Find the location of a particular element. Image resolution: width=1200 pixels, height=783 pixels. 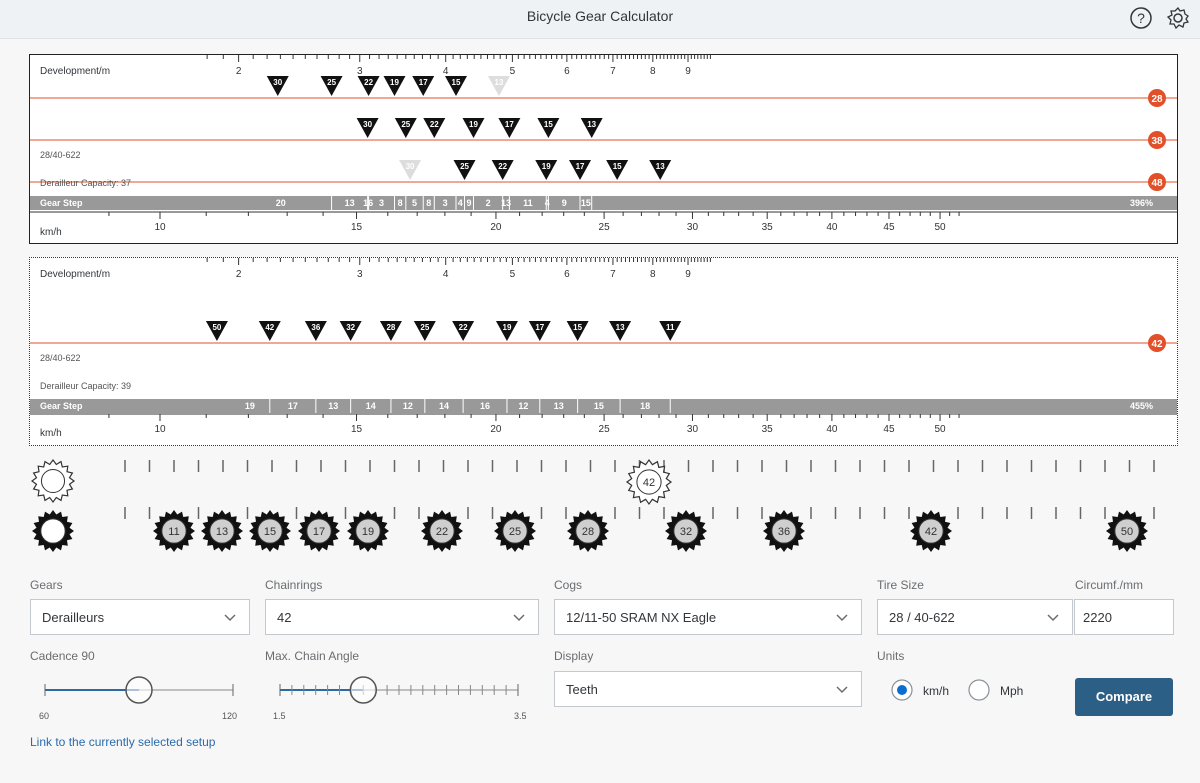

cog-gear: 25 is located at coordinates (515, 531).